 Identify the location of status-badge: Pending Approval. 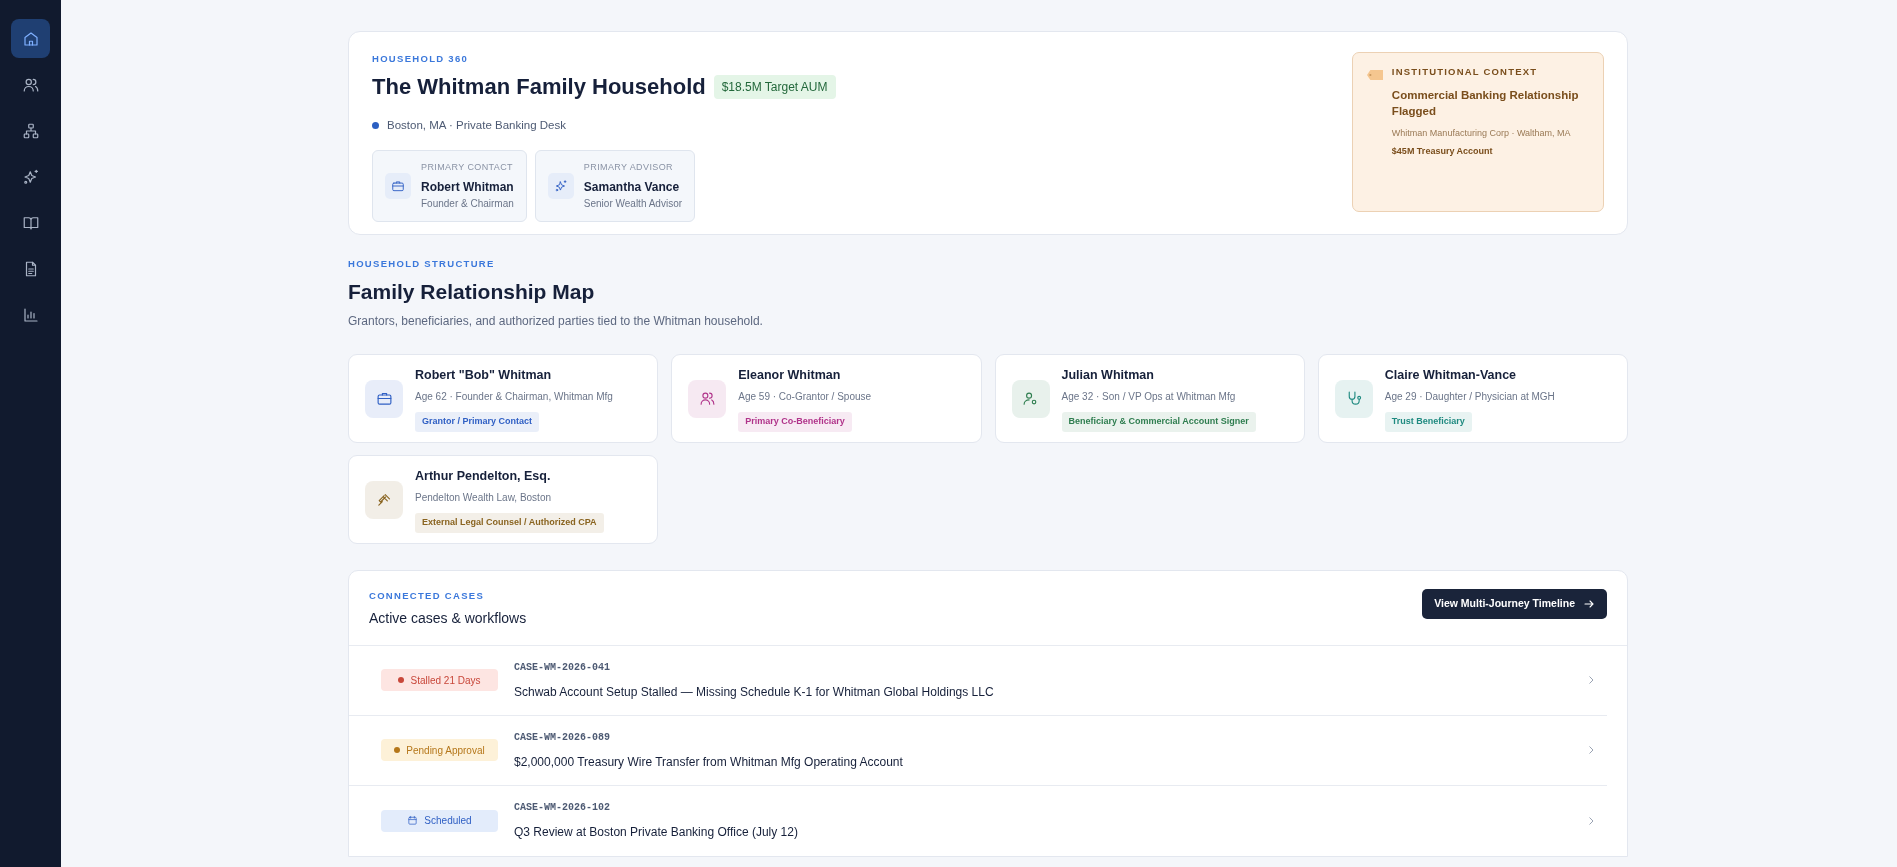
(439, 750).